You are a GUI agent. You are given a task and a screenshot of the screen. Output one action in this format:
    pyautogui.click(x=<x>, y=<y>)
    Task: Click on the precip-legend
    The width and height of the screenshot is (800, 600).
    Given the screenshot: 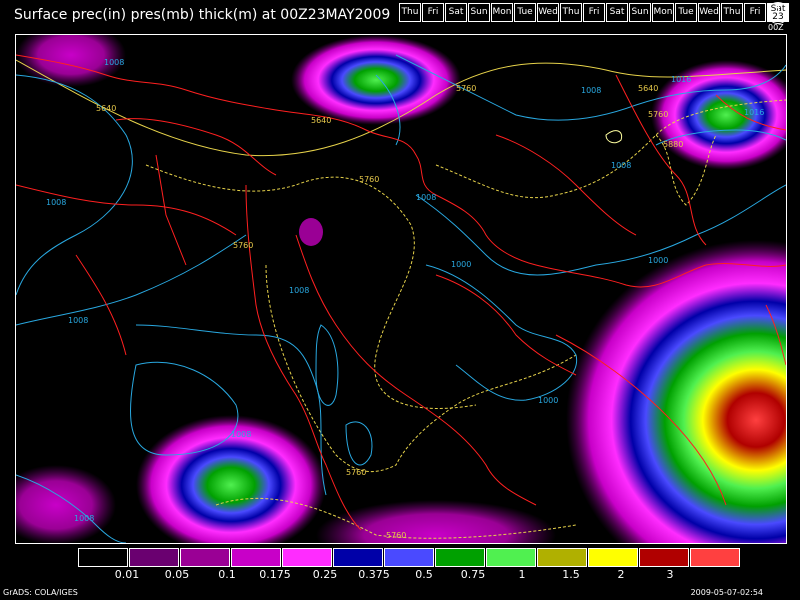 What is the action you would take?
    pyautogui.click(x=409, y=557)
    